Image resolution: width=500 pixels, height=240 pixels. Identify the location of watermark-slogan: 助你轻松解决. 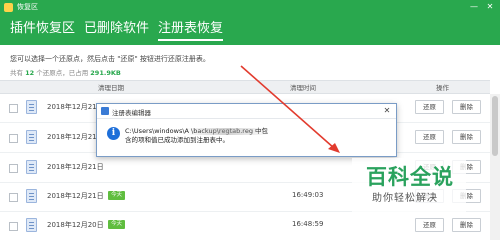
(405, 198).